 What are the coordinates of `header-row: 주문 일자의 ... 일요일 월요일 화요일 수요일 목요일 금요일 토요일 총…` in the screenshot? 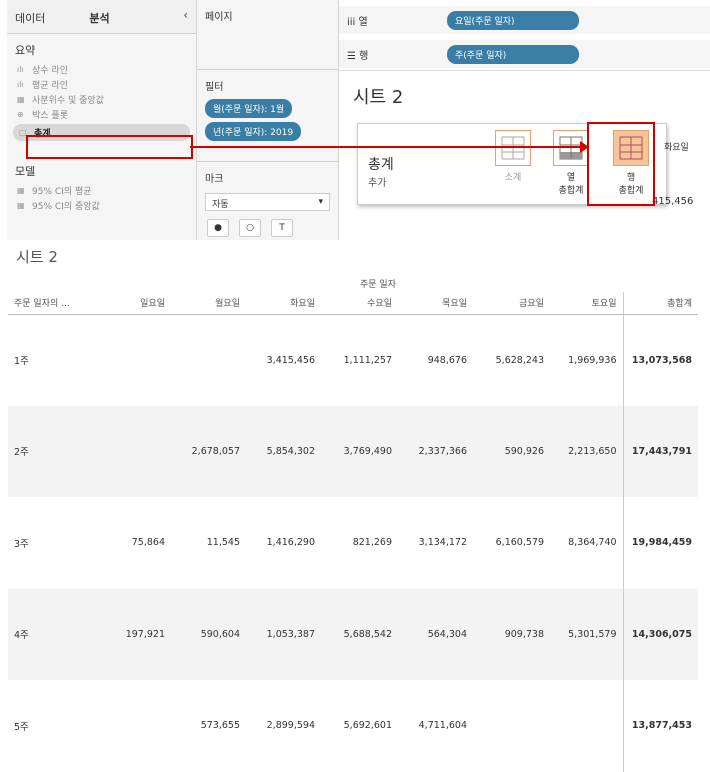 It's located at (353, 303).